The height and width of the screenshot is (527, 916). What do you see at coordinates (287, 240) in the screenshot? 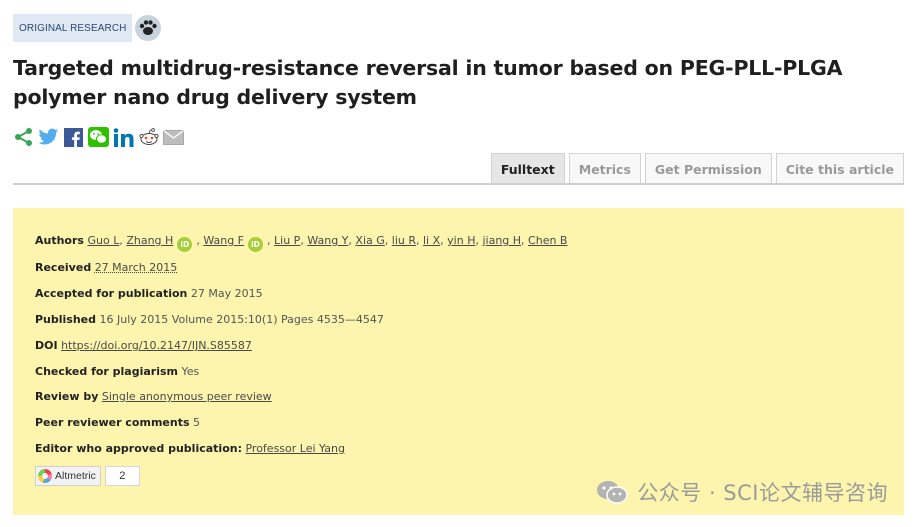
I see `author-link: Liu P` at bounding box center [287, 240].